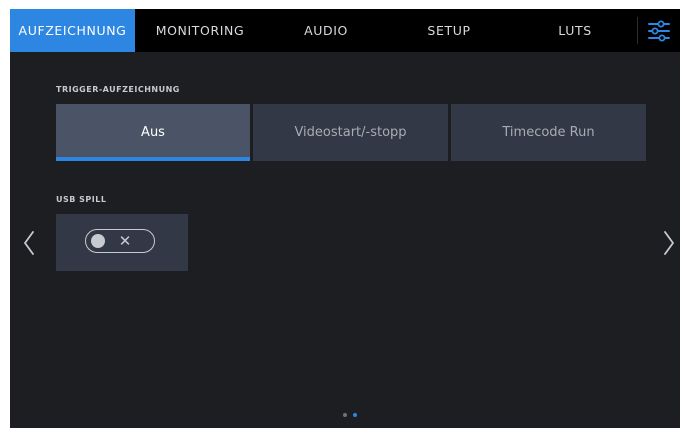  I want to click on usb-toggle-panel: ✕, so click(122, 242).